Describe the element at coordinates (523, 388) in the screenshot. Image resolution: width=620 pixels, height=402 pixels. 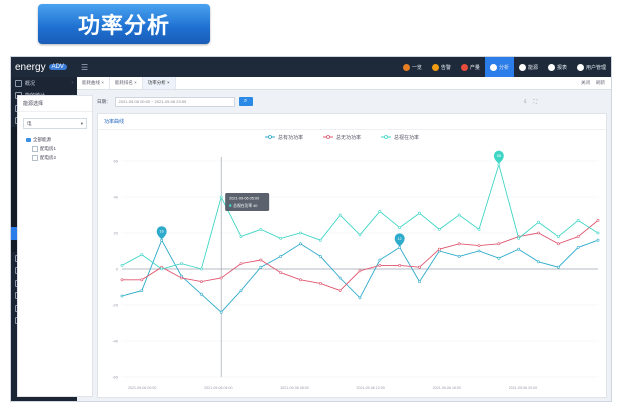
I see `x-tick-label: 2021-09-06 20:00` at that location.